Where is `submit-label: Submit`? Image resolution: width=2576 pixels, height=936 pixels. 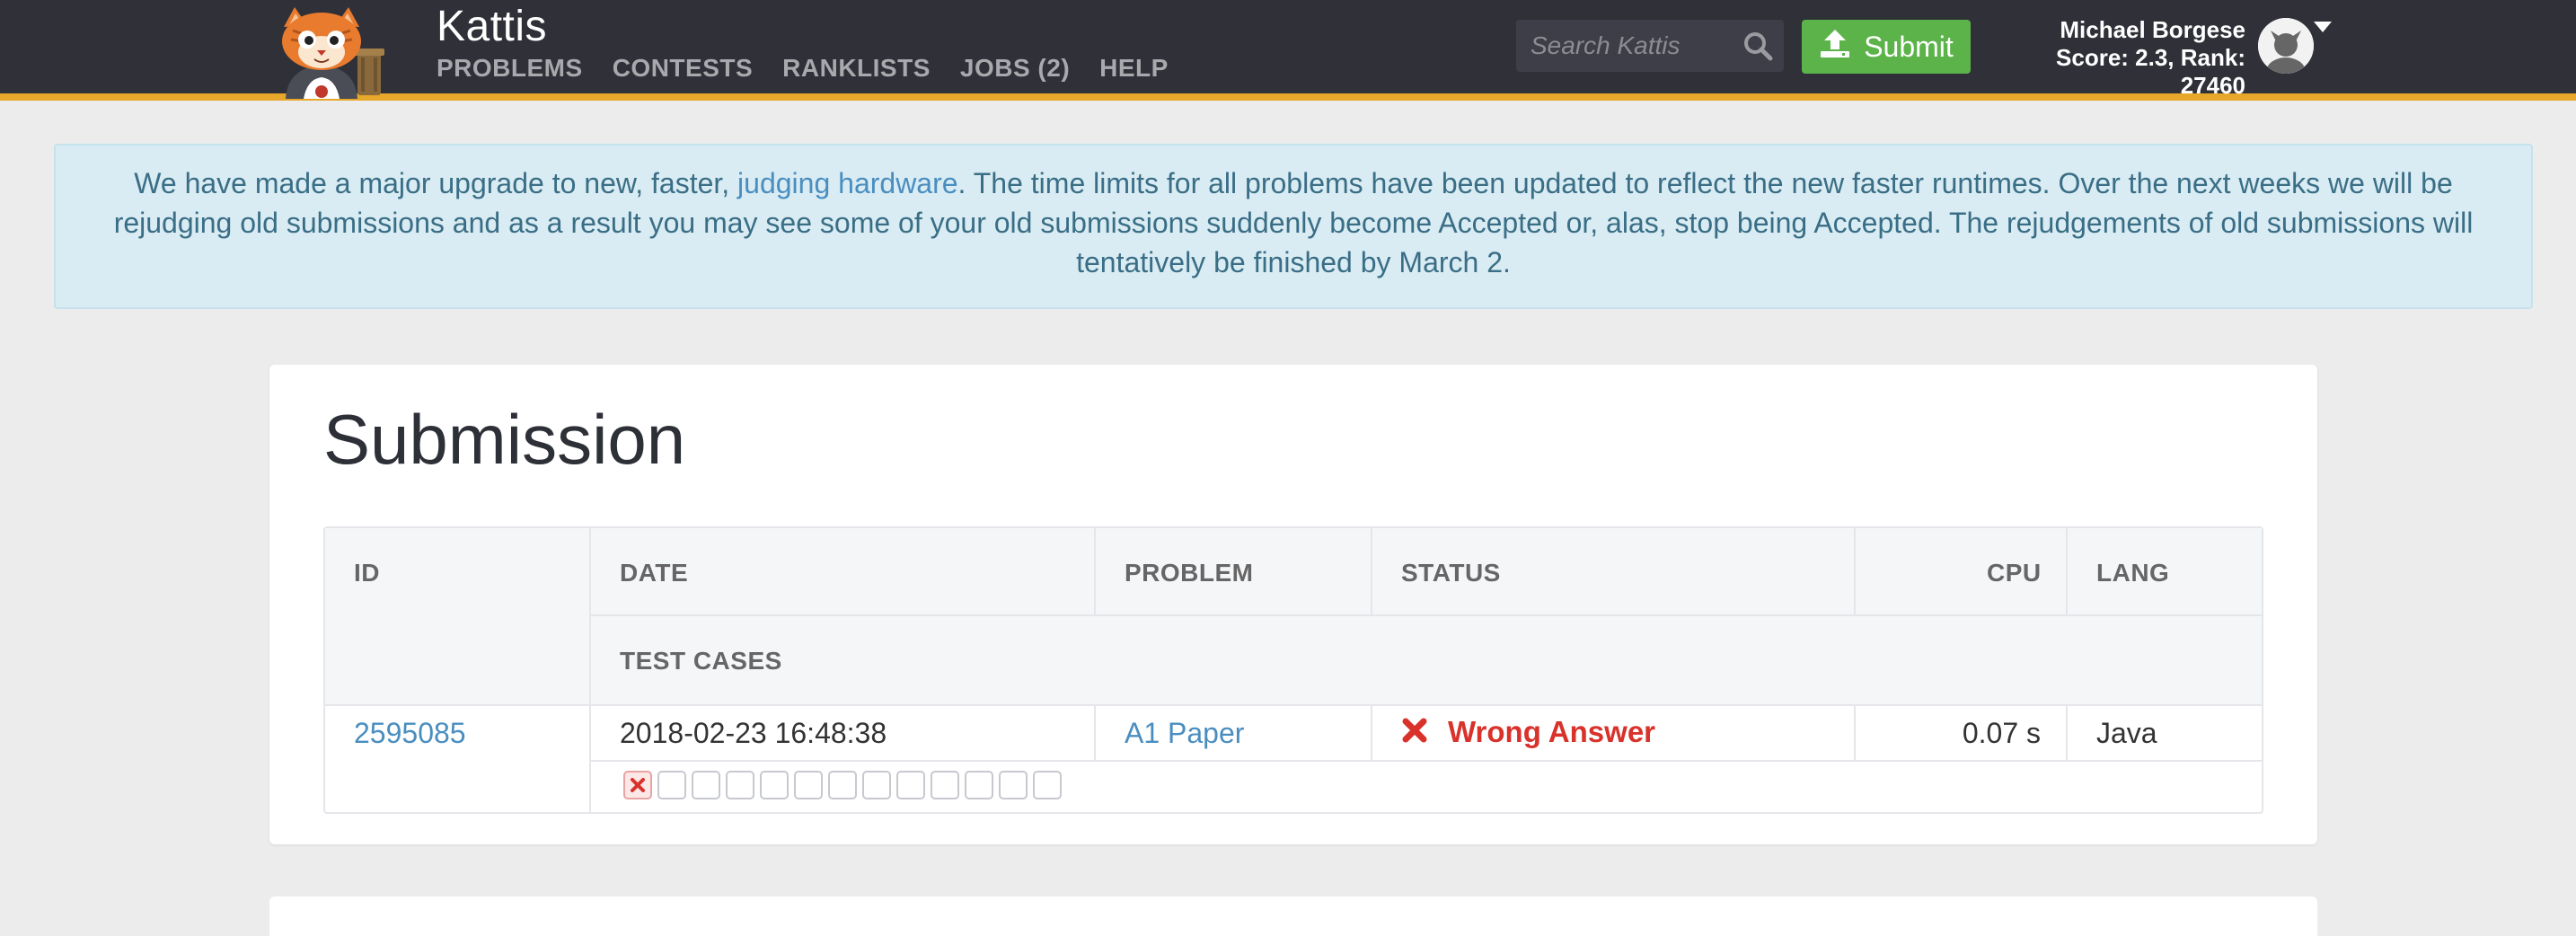
submit-label: Submit is located at coordinates (1909, 46).